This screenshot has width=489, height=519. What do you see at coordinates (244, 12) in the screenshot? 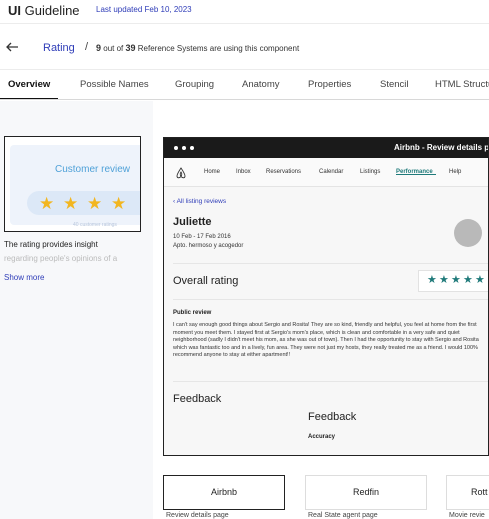
I see `top-bar: UI Guideline Last updated Feb 10, 2023` at bounding box center [244, 12].